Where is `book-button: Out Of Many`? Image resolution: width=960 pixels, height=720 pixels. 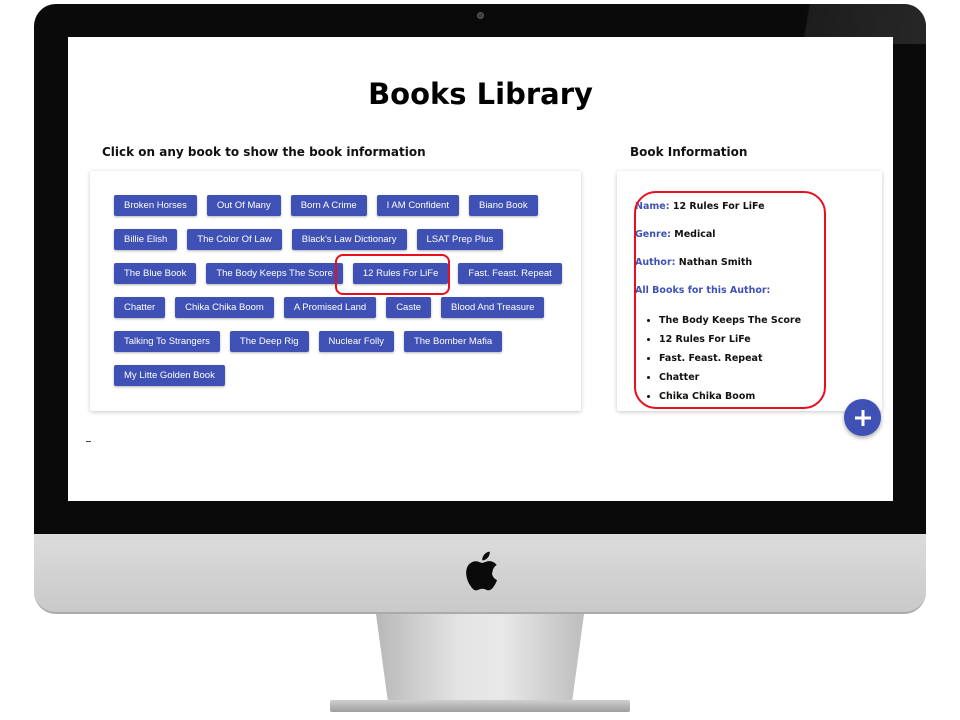
book-button: Out Of Many is located at coordinates (243, 205).